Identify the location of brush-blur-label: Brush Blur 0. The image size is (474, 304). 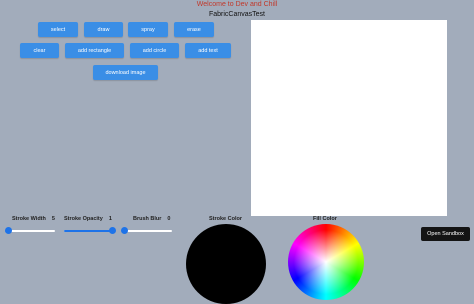
(151, 219).